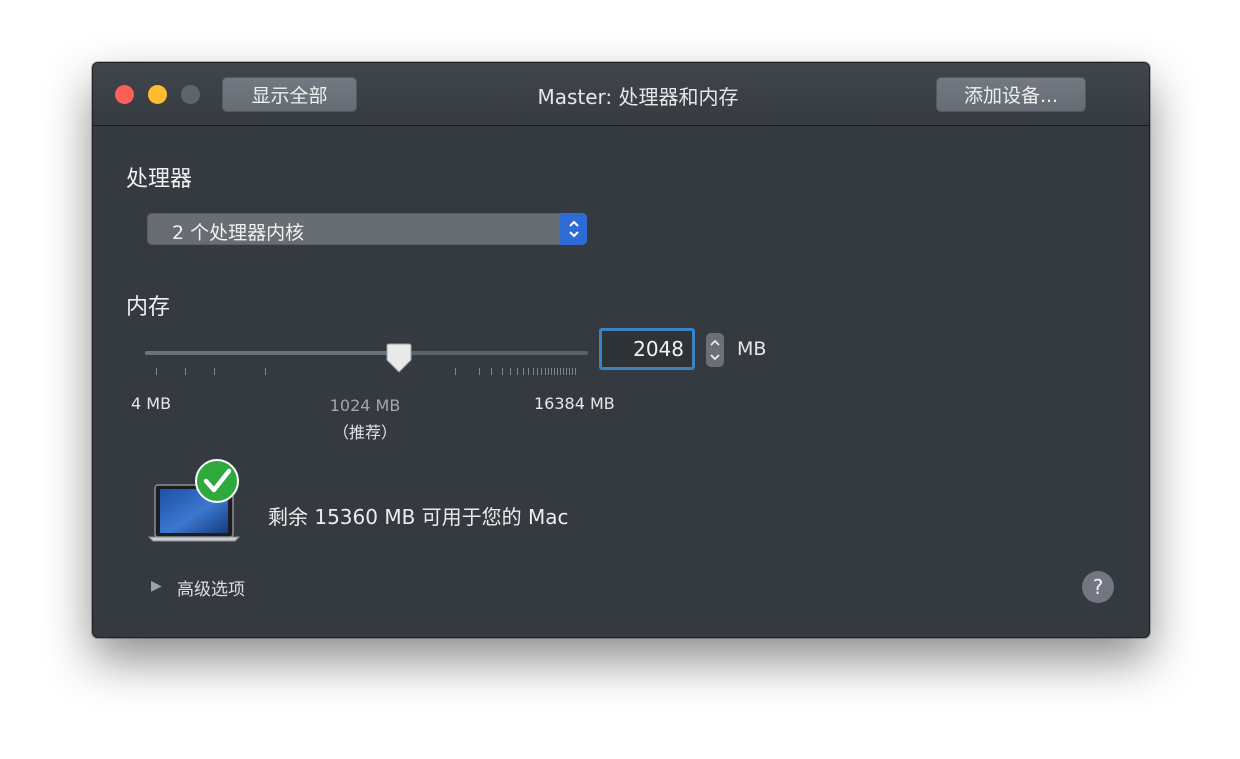 The image size is (1240, 759). Describe the element at coordinates (365, 405) in the screenshot. I see `slider-recommended-label: 1024 MB` at that location.